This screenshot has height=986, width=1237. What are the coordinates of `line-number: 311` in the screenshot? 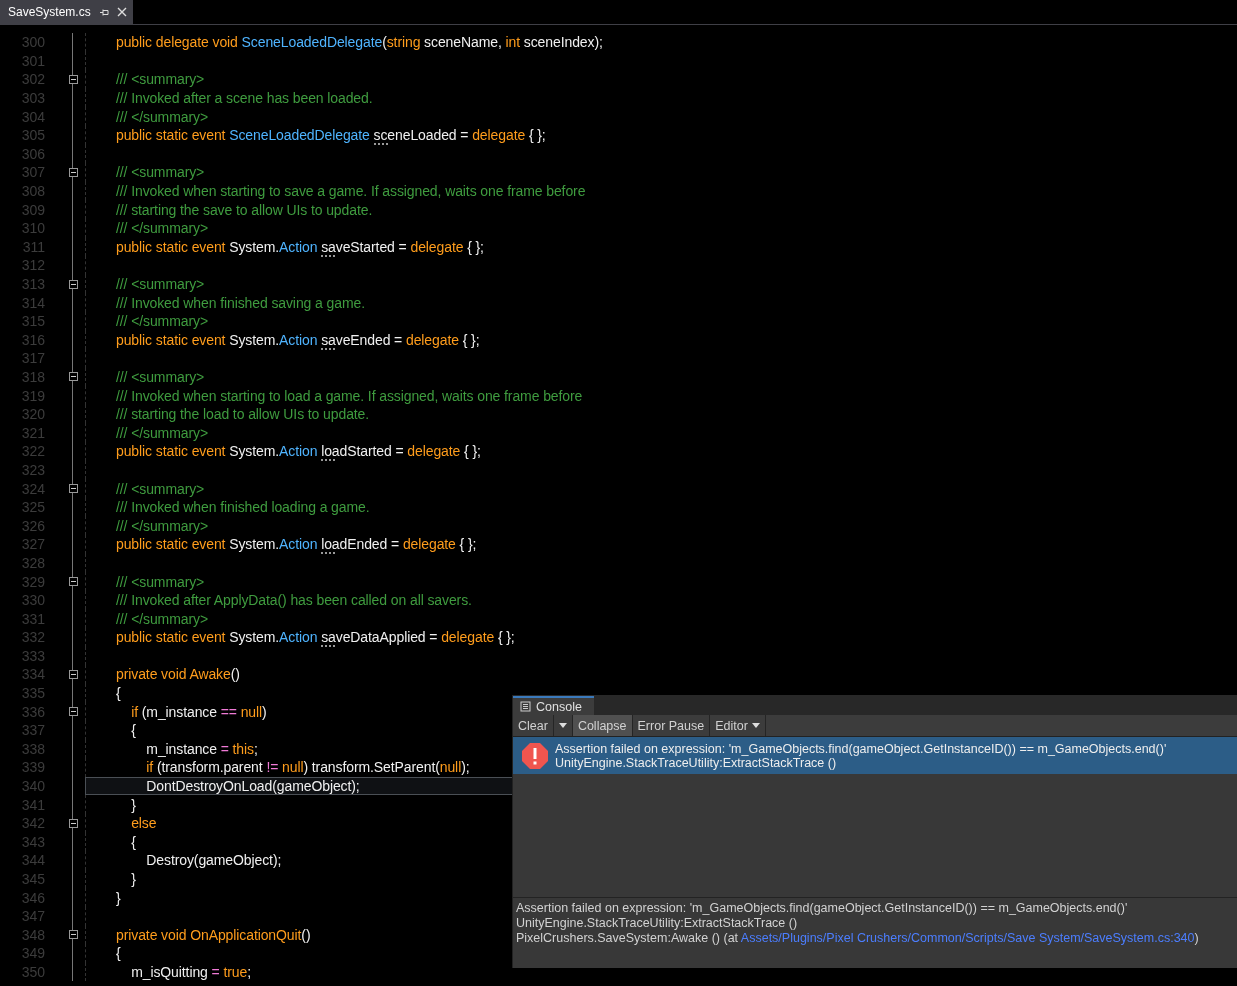 It's located at (33, 246).